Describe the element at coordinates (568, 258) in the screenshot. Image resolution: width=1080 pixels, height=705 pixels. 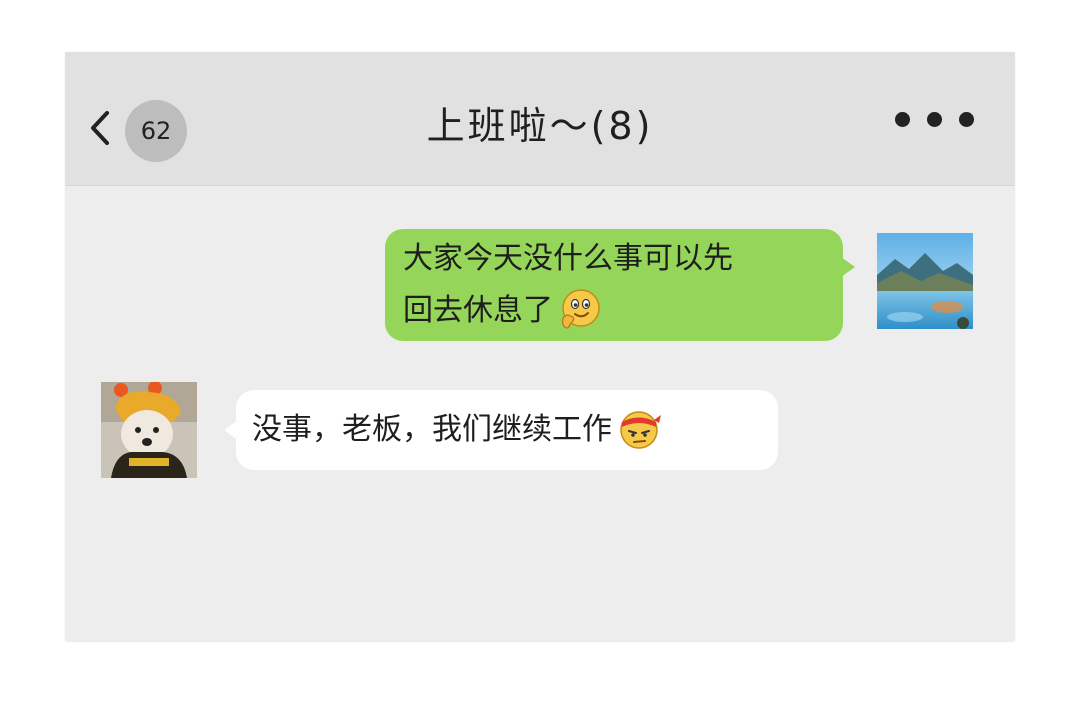
I see `message-text-line: 大家今天没什么事可以先` at that location.